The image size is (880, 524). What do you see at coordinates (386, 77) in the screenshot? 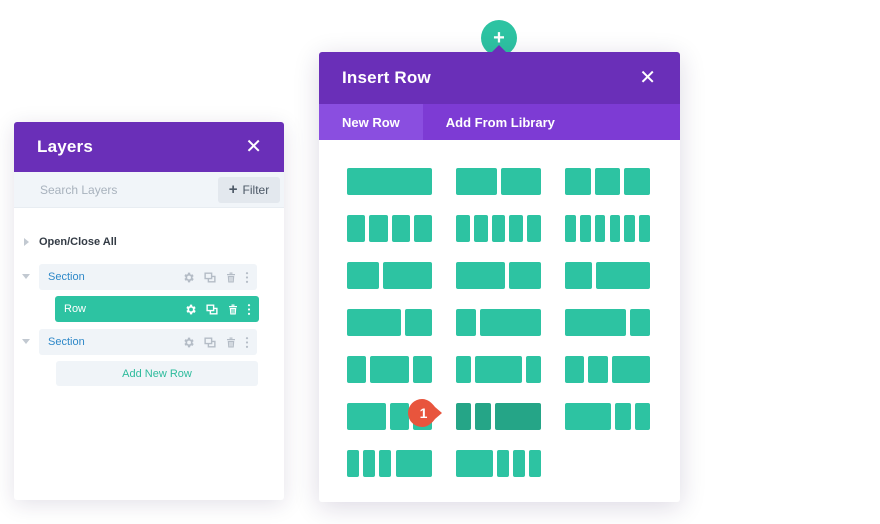
I see `modal-title: Insert Row` at bounding box center [386, 77].